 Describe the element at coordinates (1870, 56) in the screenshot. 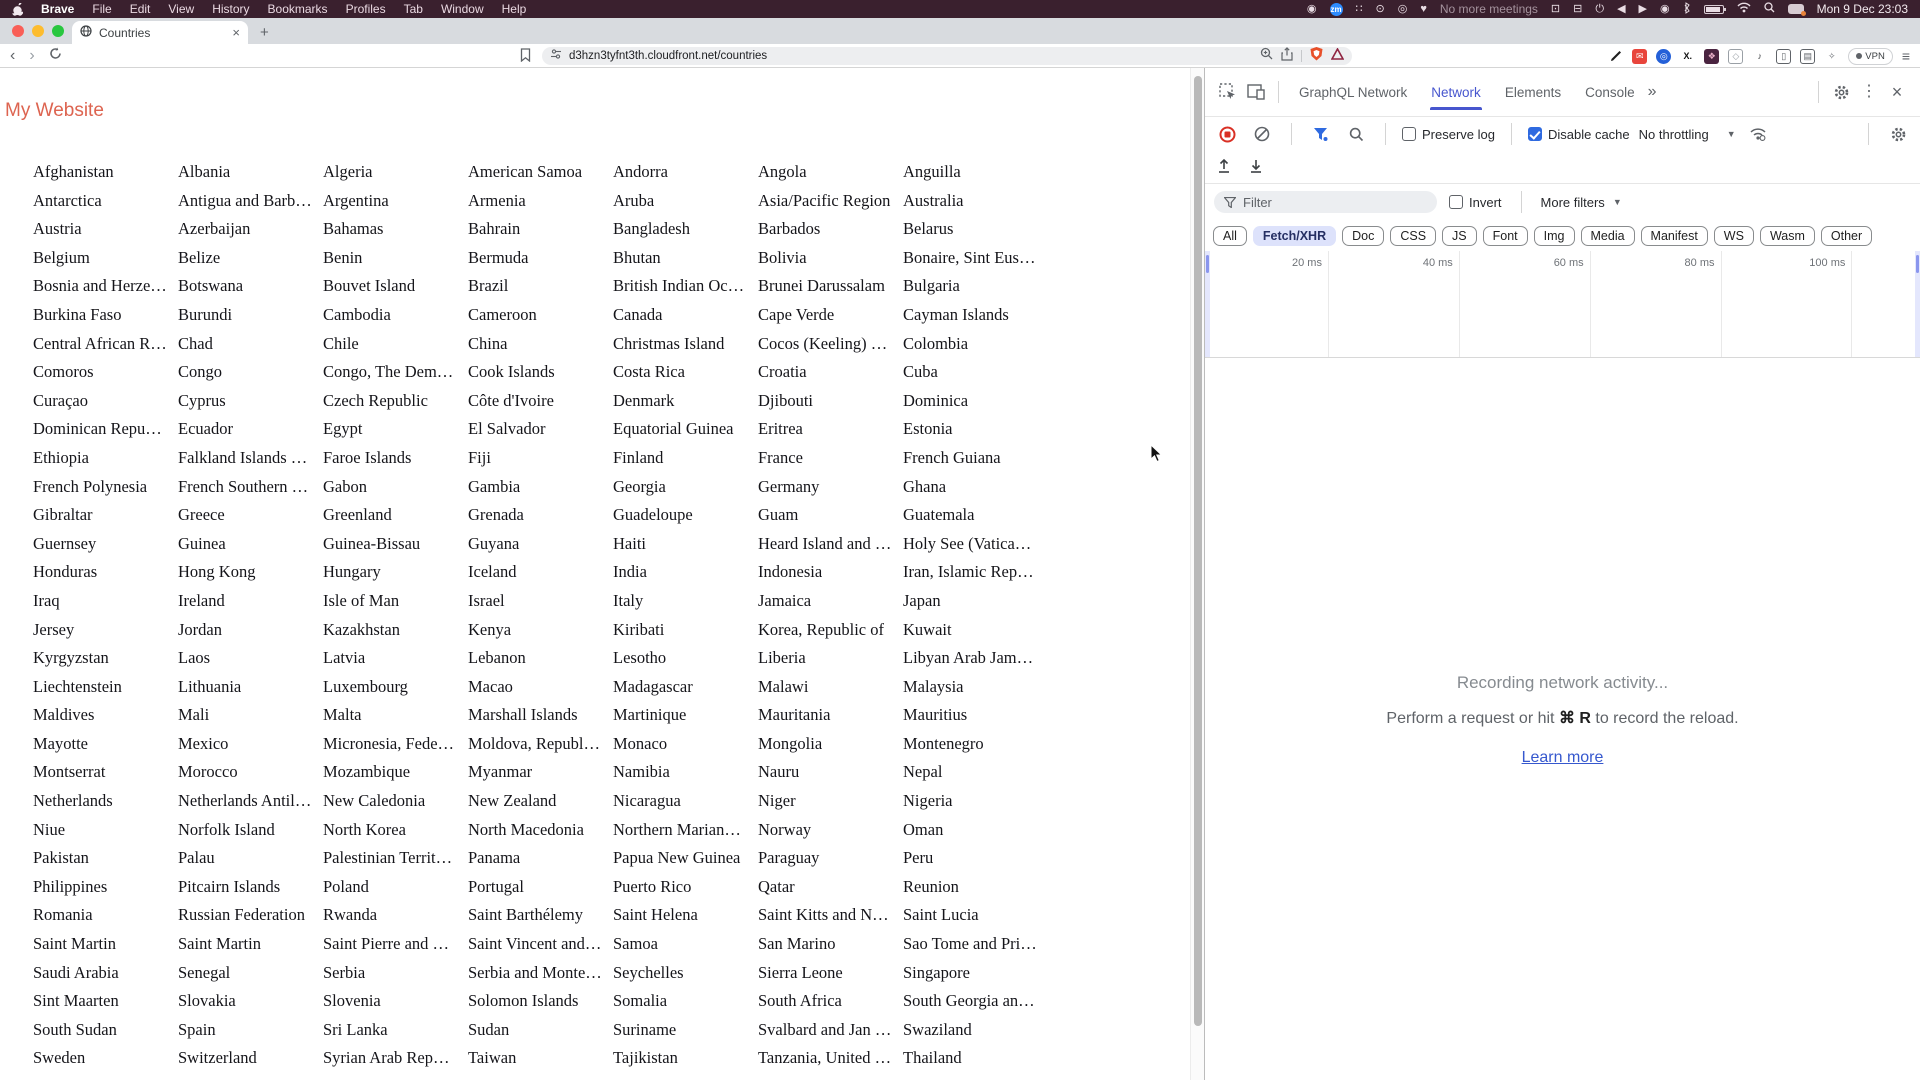

I see `vpn-button: VPN` at that location.